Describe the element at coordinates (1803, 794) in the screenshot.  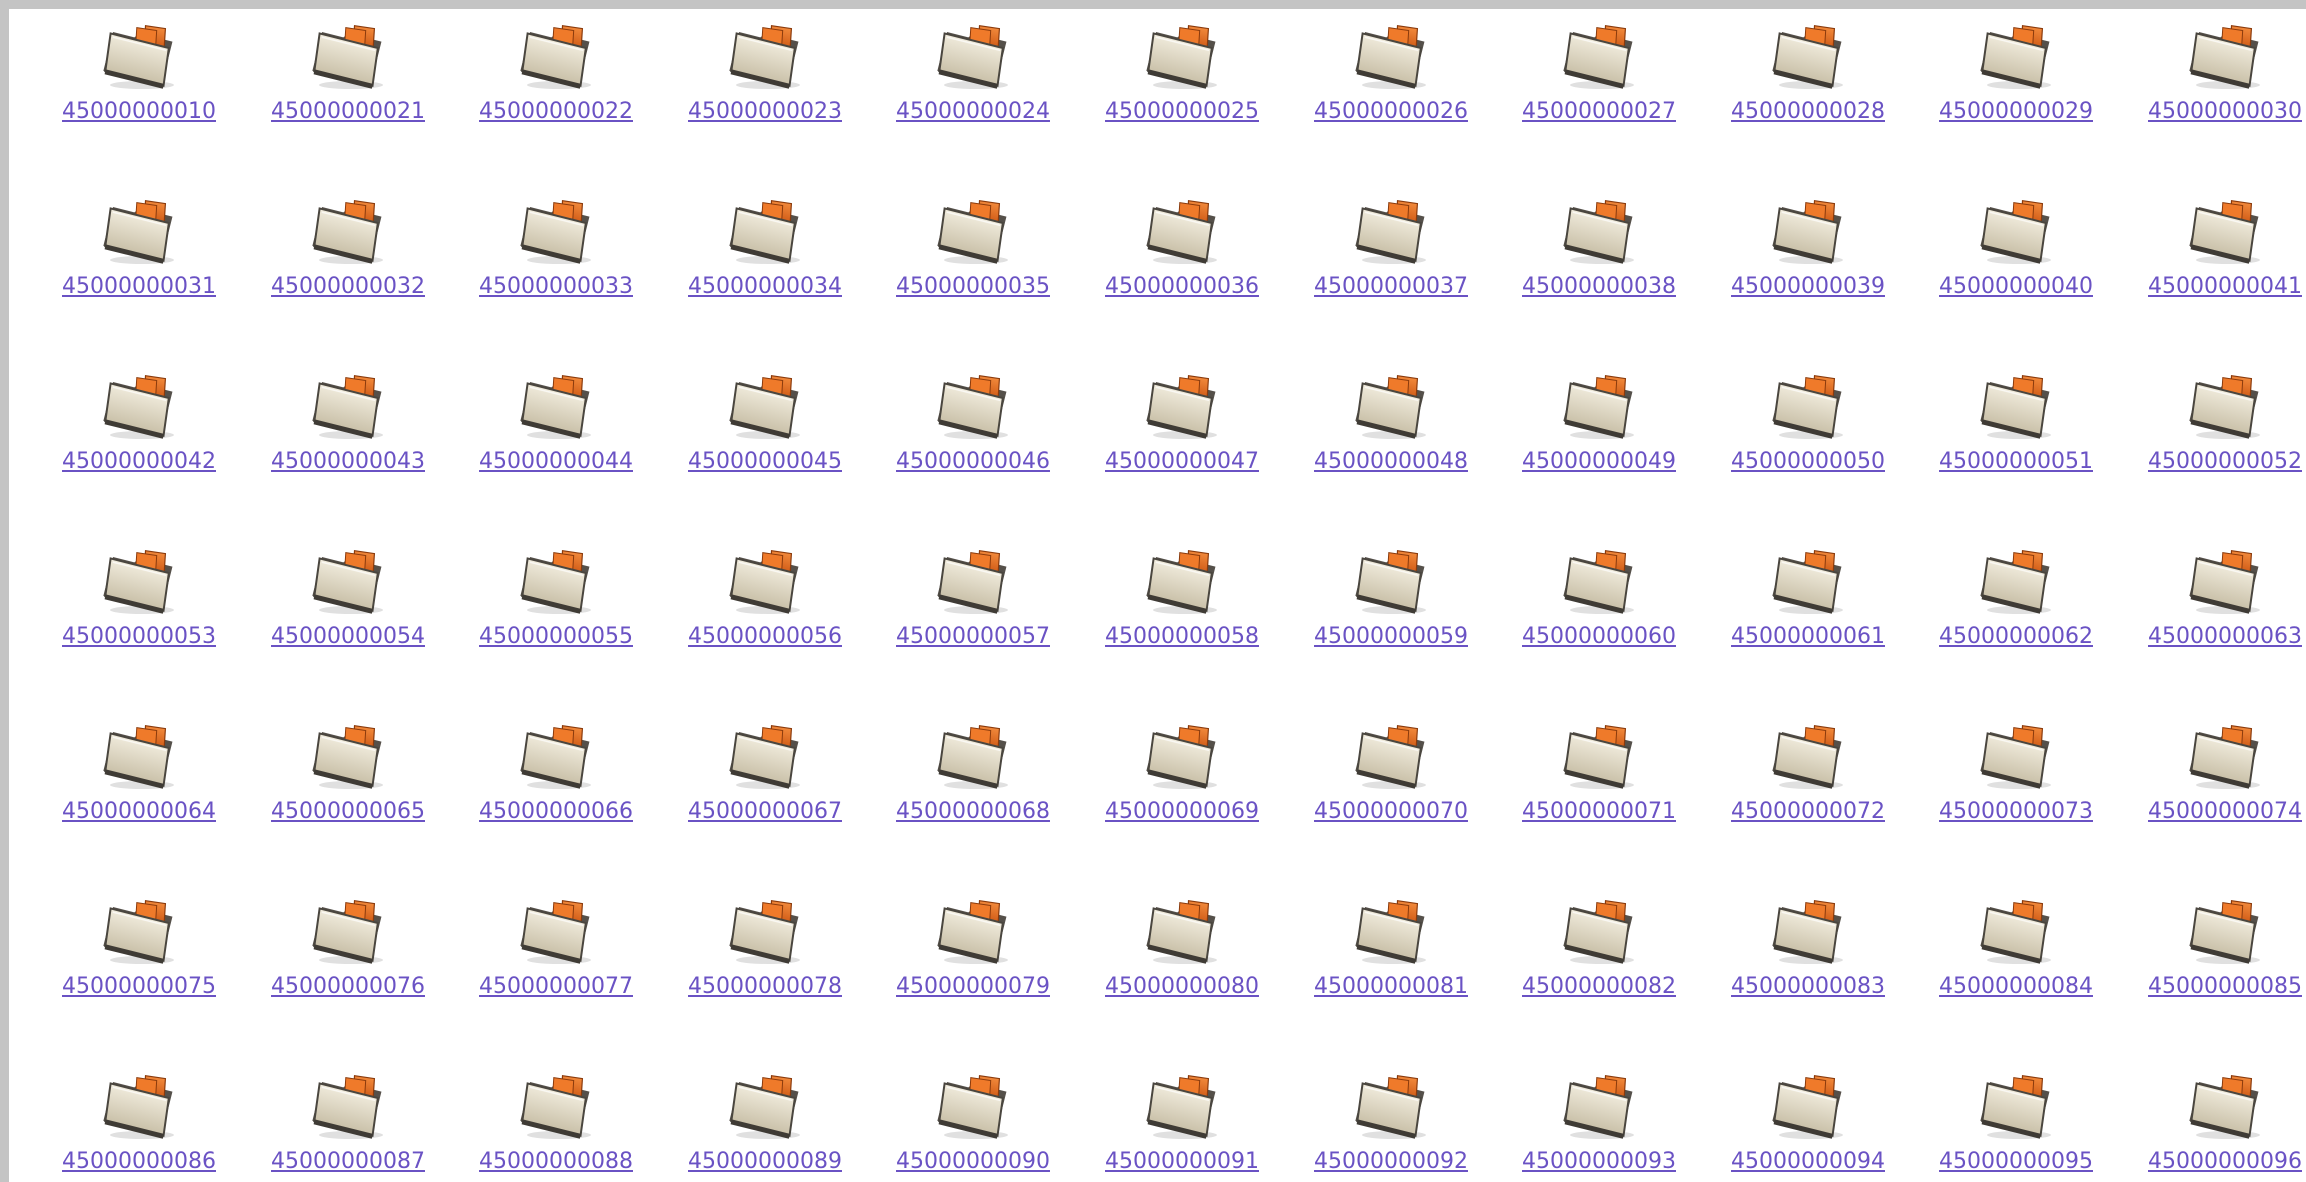
I see `folder-item: 45000000072` at that location.